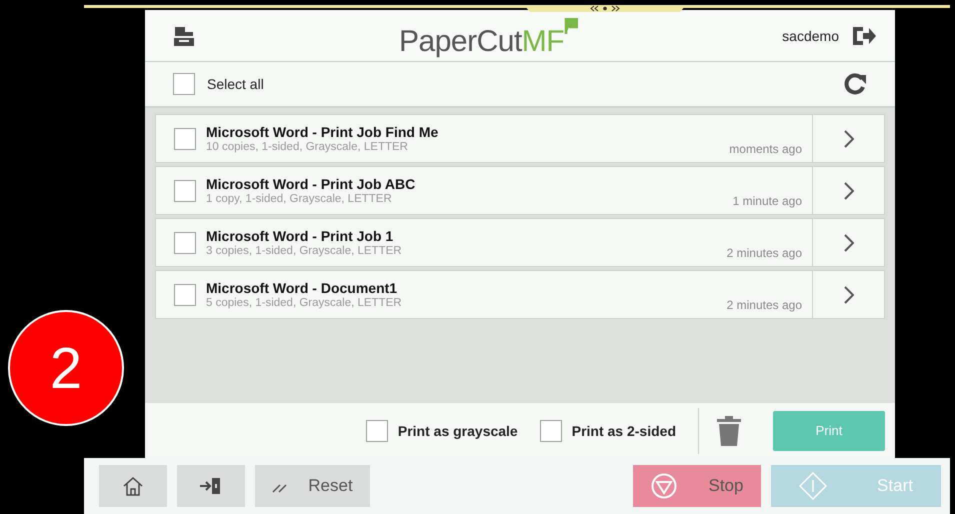 The height and width of the screenshot is (514, 955). Describe the element at coordinates (624, 430) in the screenshot. I see `option-label: Print as 2-sided` at that location.